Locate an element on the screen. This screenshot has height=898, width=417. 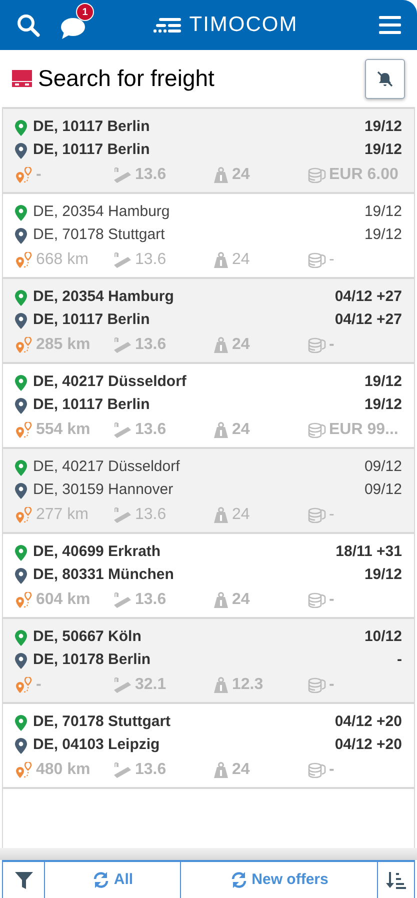
unloading-date: - is located at coordinates (399, 660).